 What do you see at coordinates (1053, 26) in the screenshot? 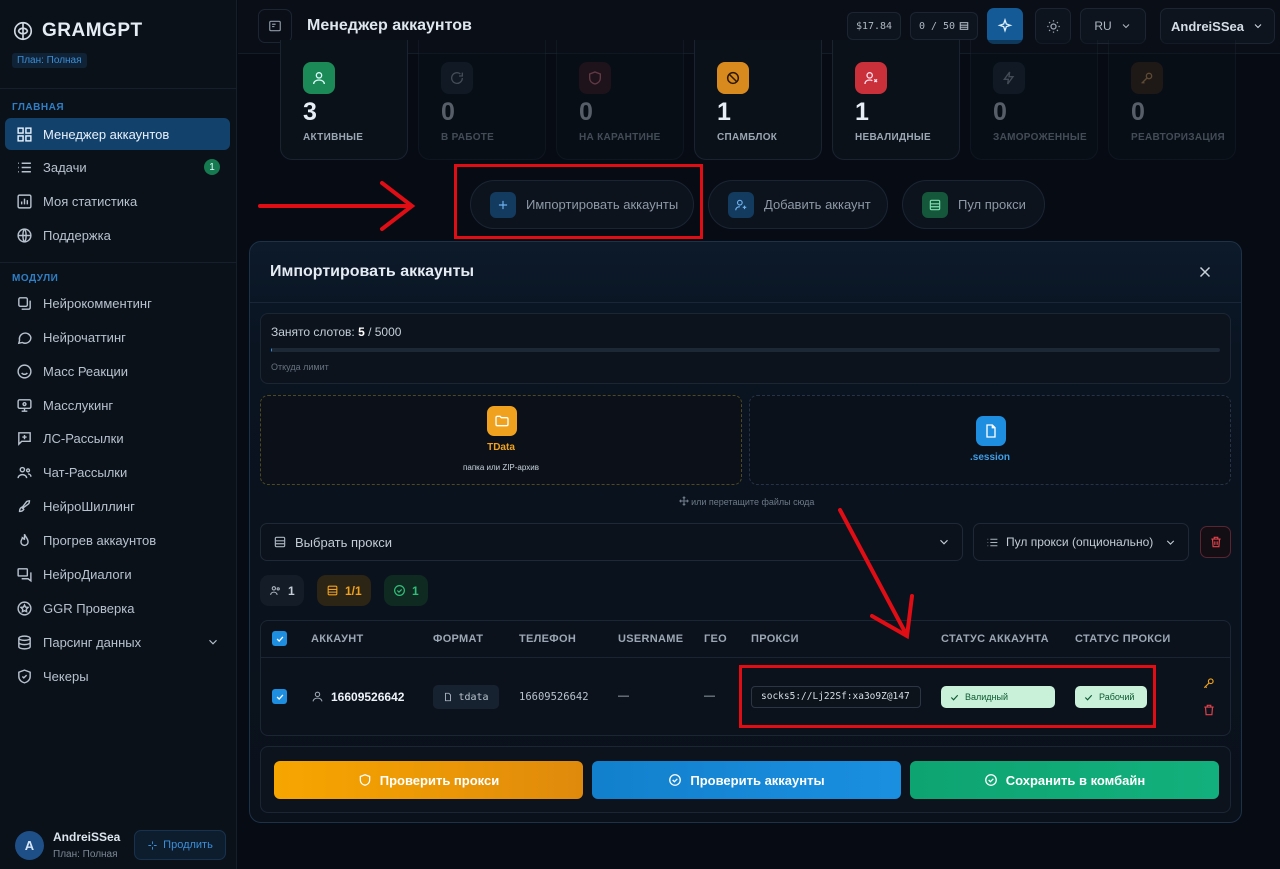
I see `theme-toggle-button` at bounding box center [1053, 26].